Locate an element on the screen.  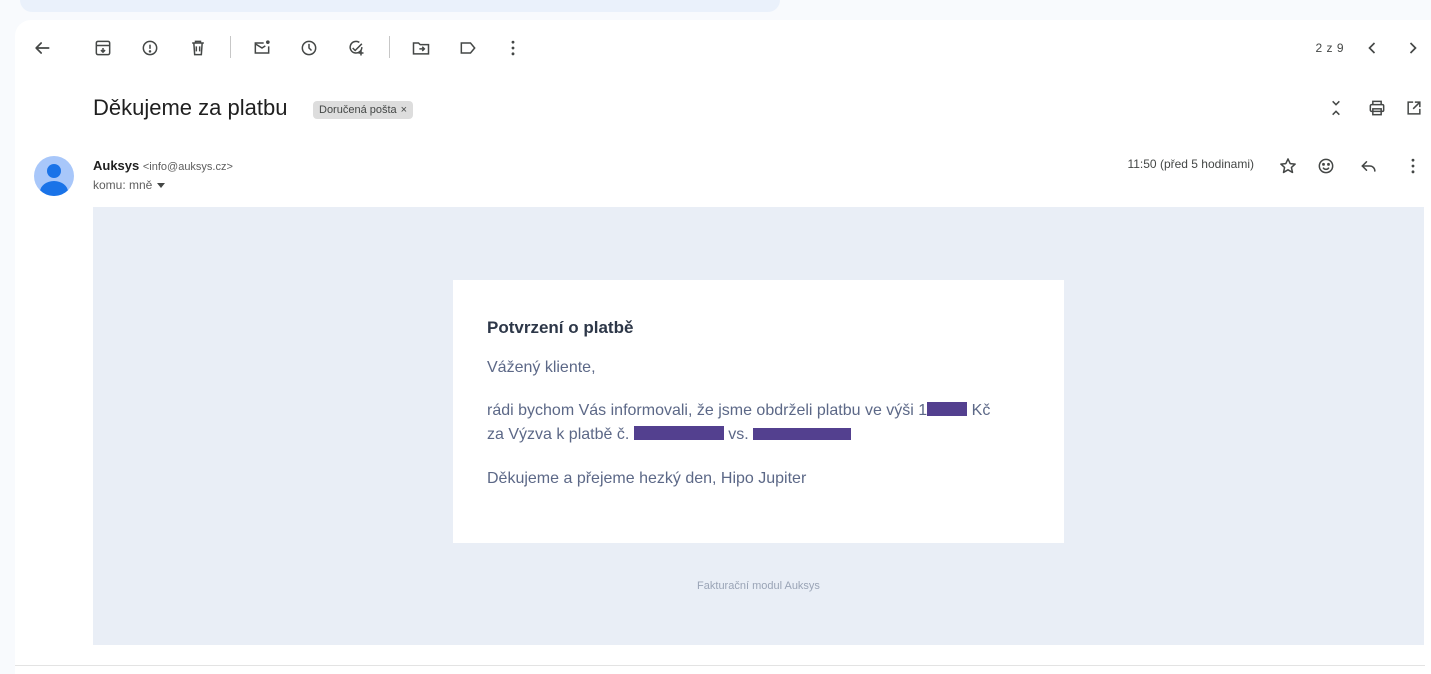
avatar-body is located at coordinates (54, 188).